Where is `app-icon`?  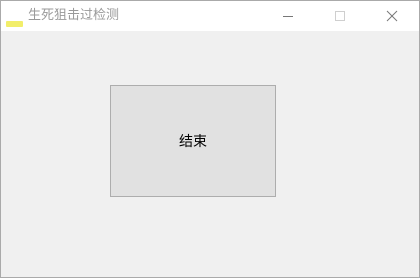
app-icon is located at coordinates (14, 19).